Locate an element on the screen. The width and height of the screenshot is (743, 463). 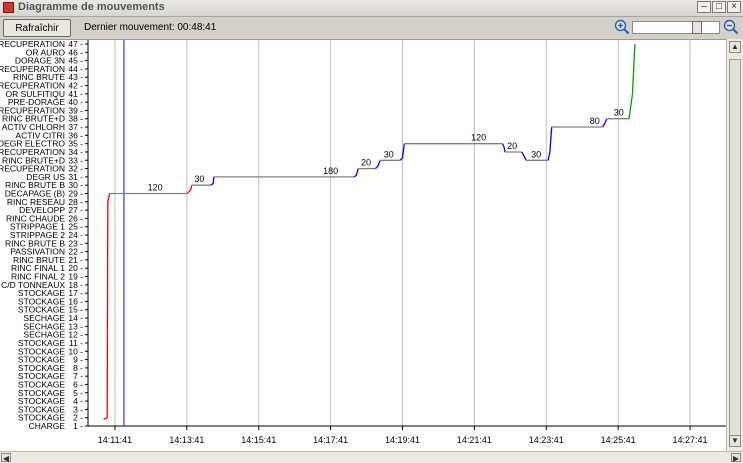
y-tick-label: RECUPERATION is located at coordinates (32, 44).